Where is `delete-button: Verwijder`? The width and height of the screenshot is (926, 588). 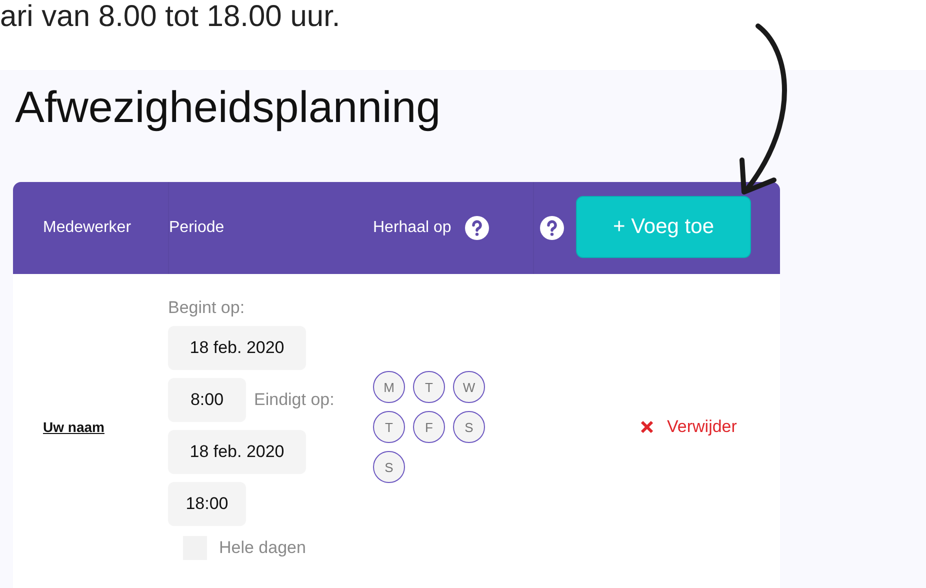 delete-button: Verwijder is located at coordinates (688, 427).